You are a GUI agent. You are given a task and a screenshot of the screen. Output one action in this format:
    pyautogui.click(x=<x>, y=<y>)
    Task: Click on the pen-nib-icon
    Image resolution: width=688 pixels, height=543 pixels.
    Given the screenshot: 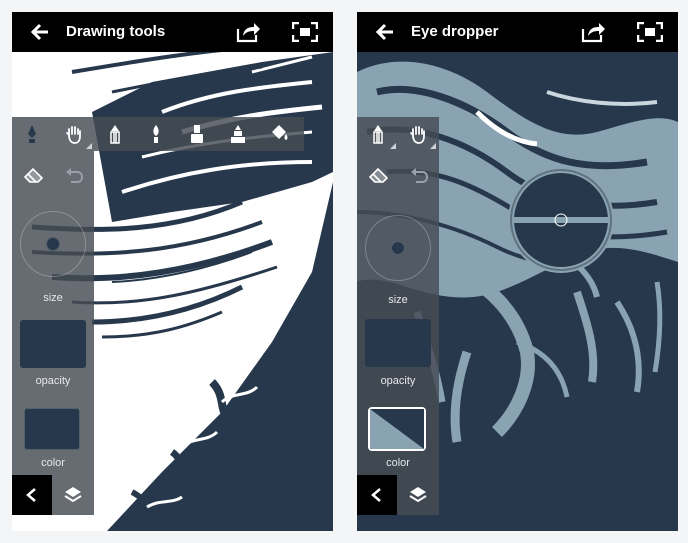 What is the action you would take?
    pyautogui.click(x=32, y=134)
    